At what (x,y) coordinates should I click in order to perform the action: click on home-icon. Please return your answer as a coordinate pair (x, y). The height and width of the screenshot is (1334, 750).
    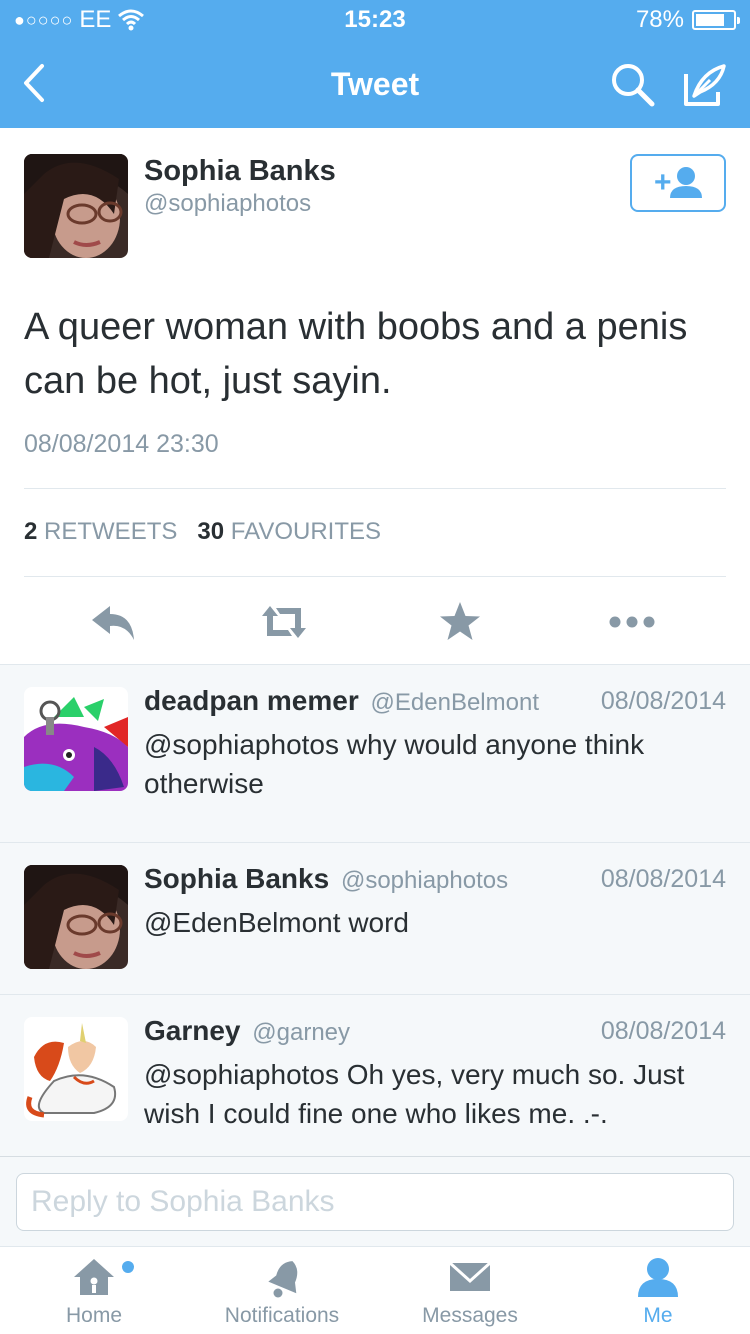
    Looking at the image, I should click on (94, 1277).